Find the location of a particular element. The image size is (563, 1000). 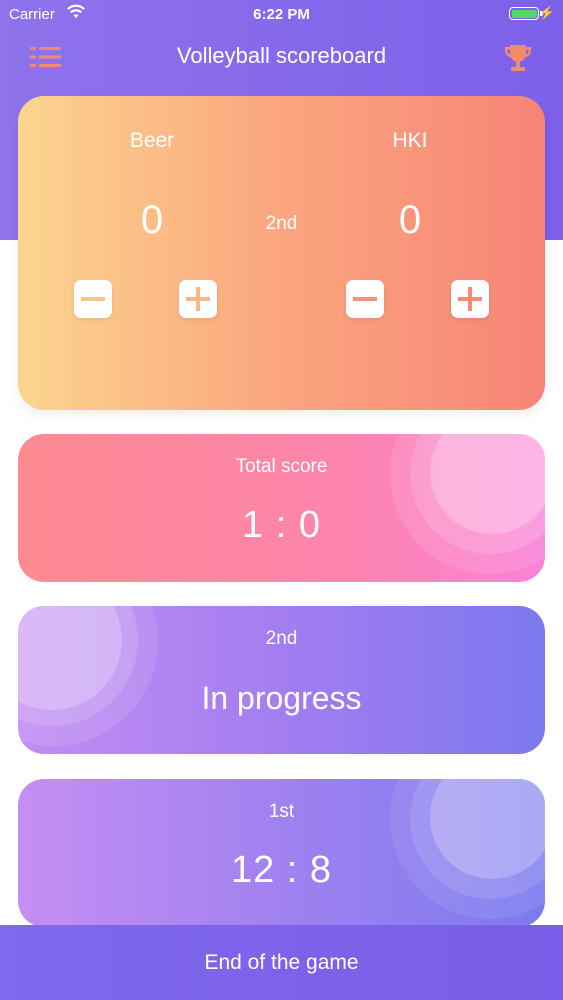

status-time: 6:22 PM is located at coordinates (281, 14).